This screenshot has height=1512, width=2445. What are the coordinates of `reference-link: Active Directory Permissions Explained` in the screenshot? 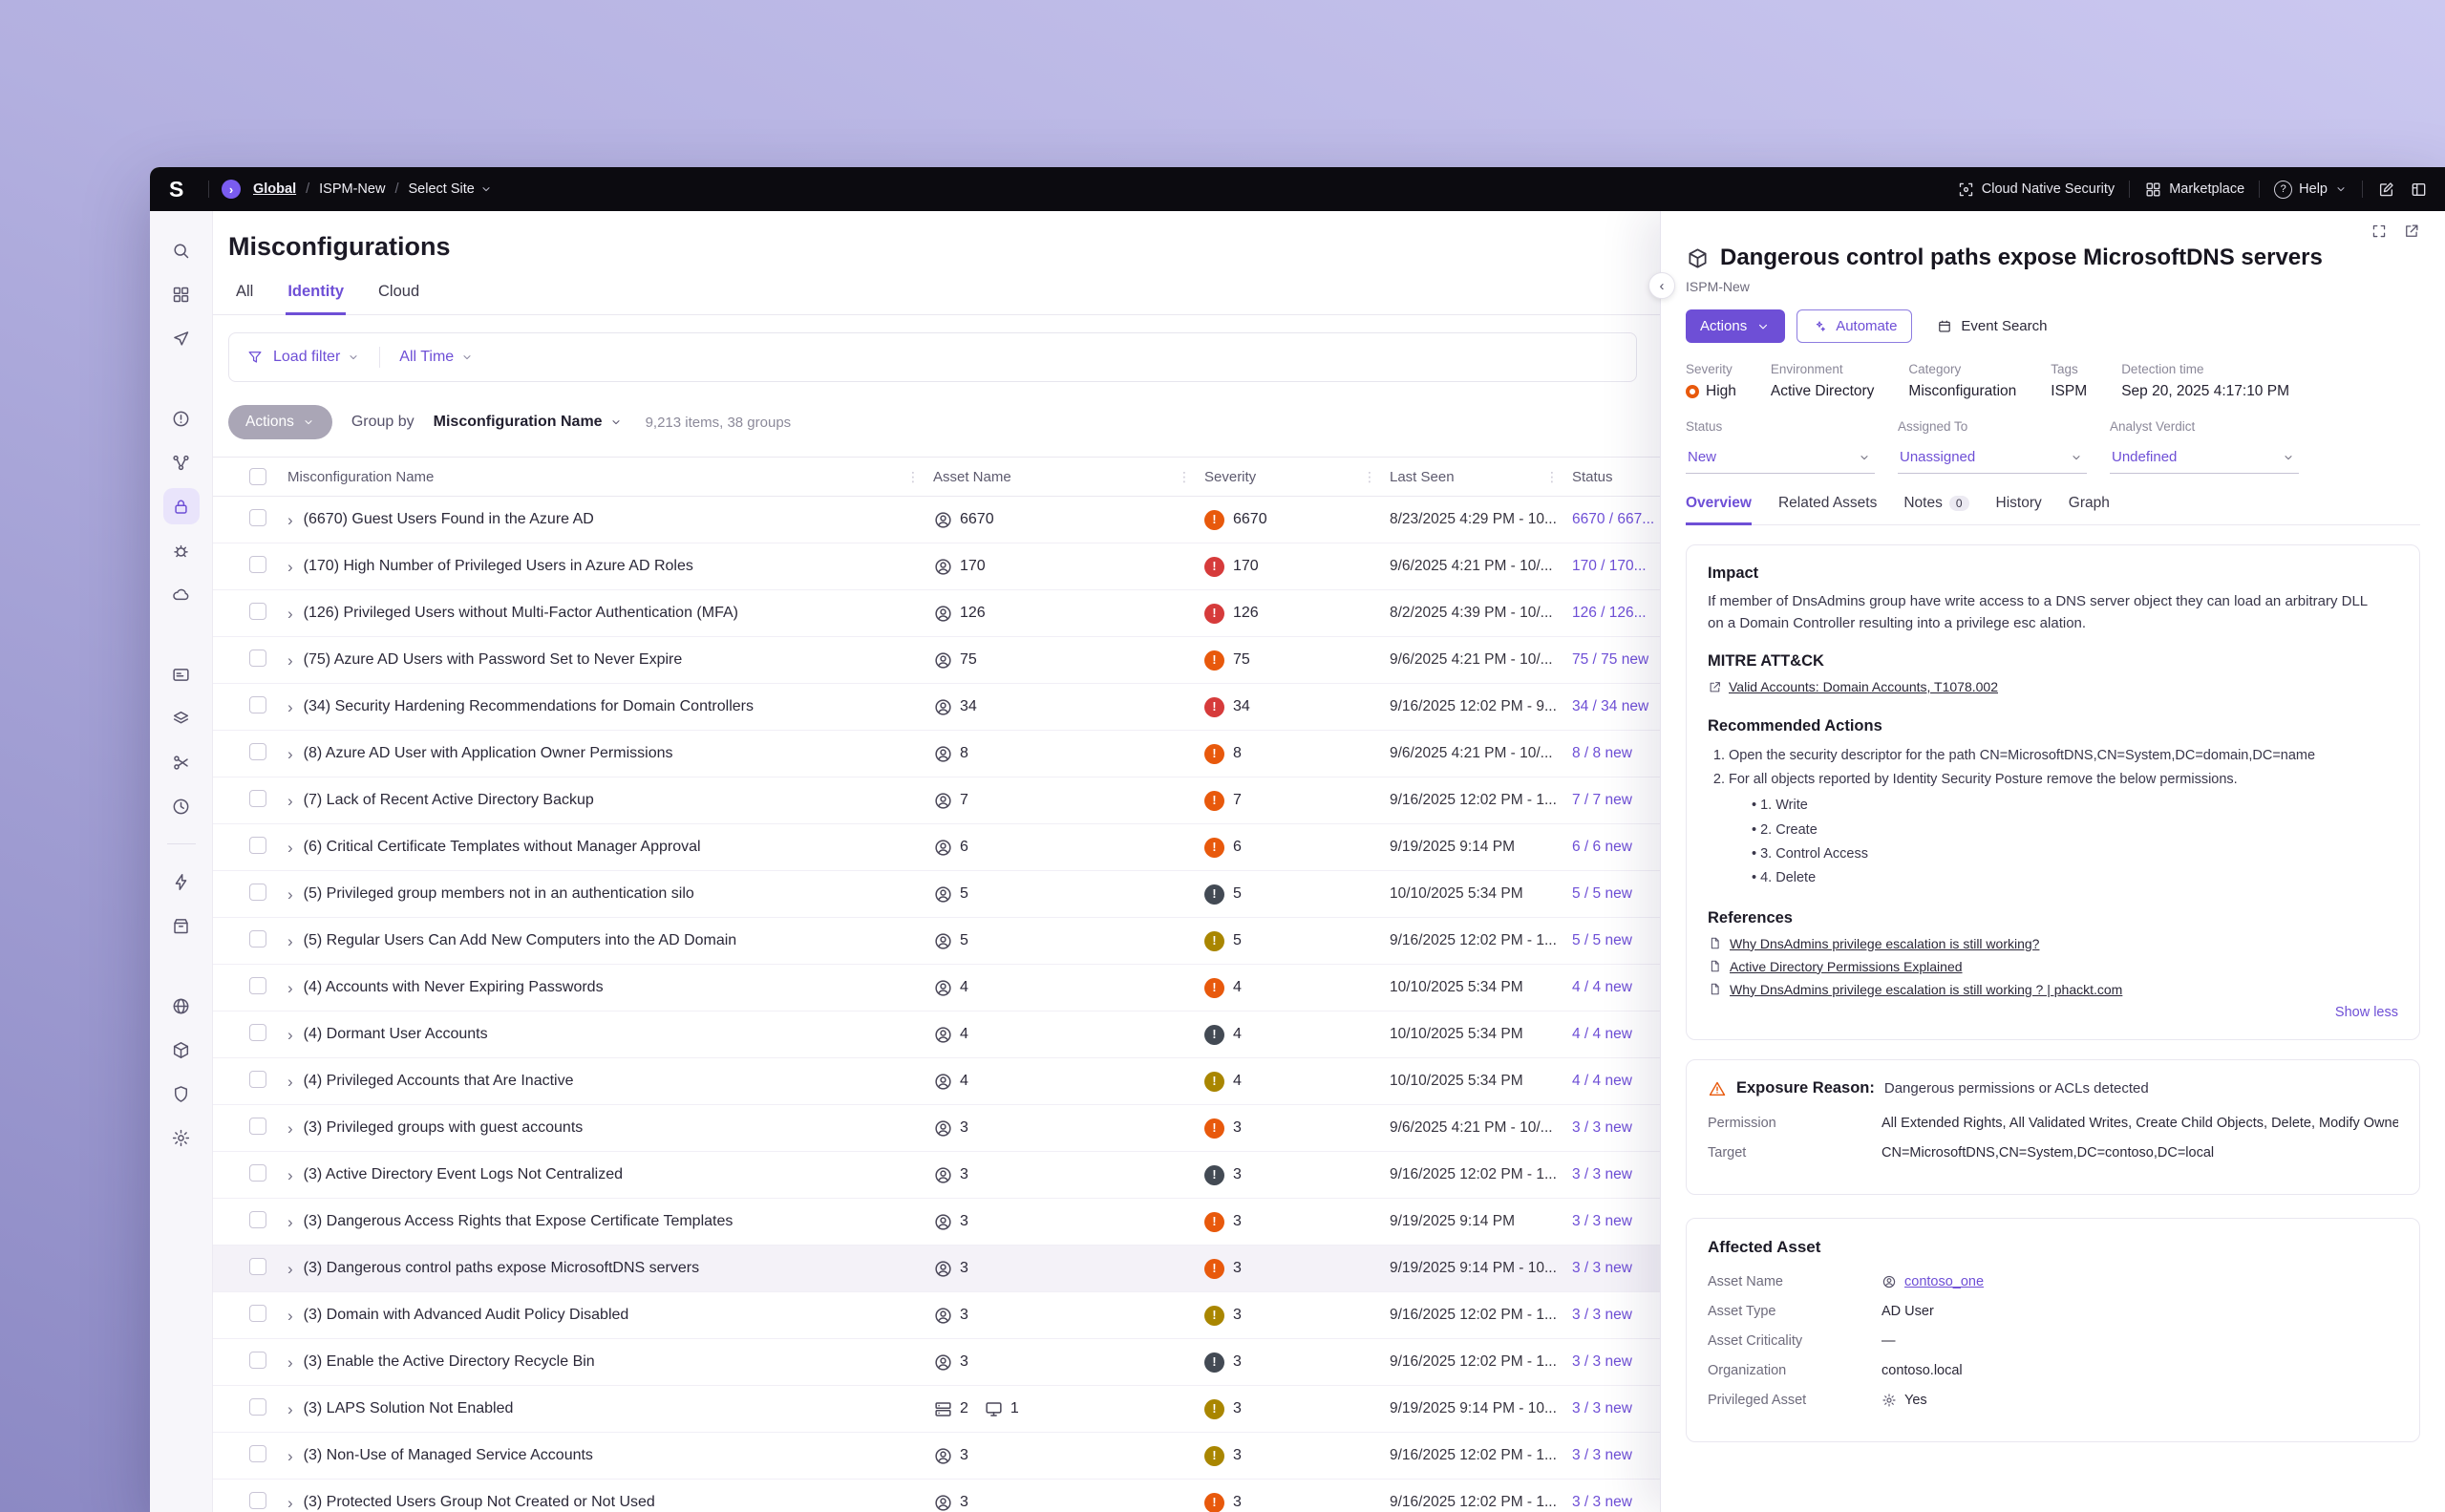 It's located at (2053, 966).